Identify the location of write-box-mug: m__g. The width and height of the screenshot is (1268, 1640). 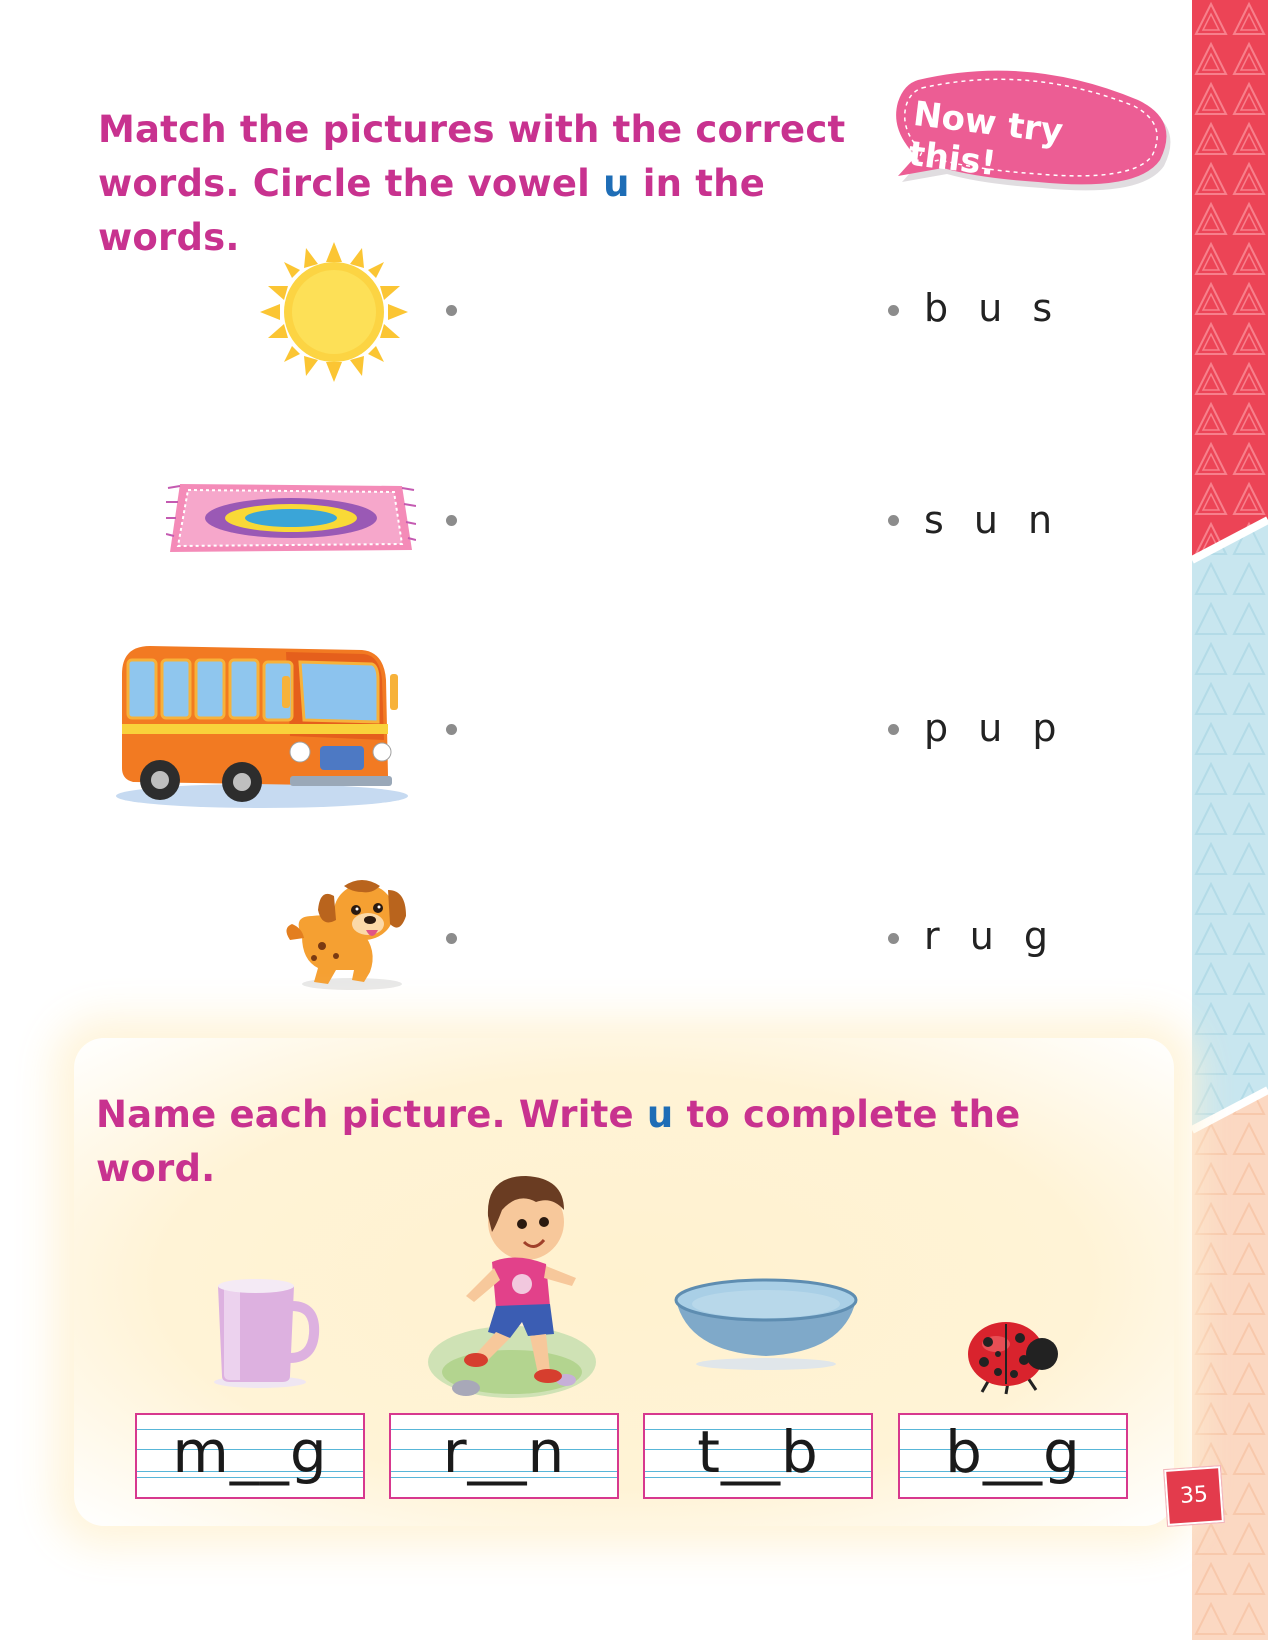
(250, 1456).